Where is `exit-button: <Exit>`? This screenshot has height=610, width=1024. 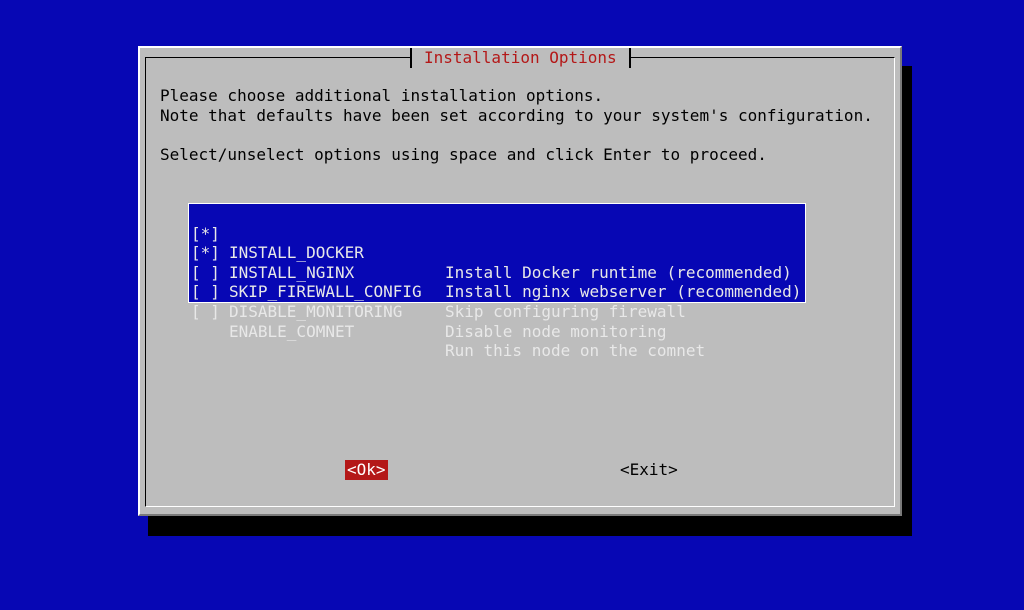
exit-button: <Exit> is located at coordinates (649, 470).